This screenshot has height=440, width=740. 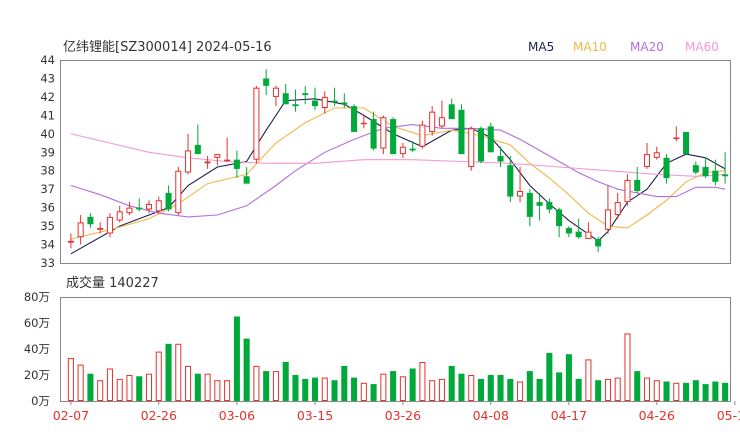 I want to click on chart-legend: MA5 MA10 MA20 MA60, so click(x=623, y=47).